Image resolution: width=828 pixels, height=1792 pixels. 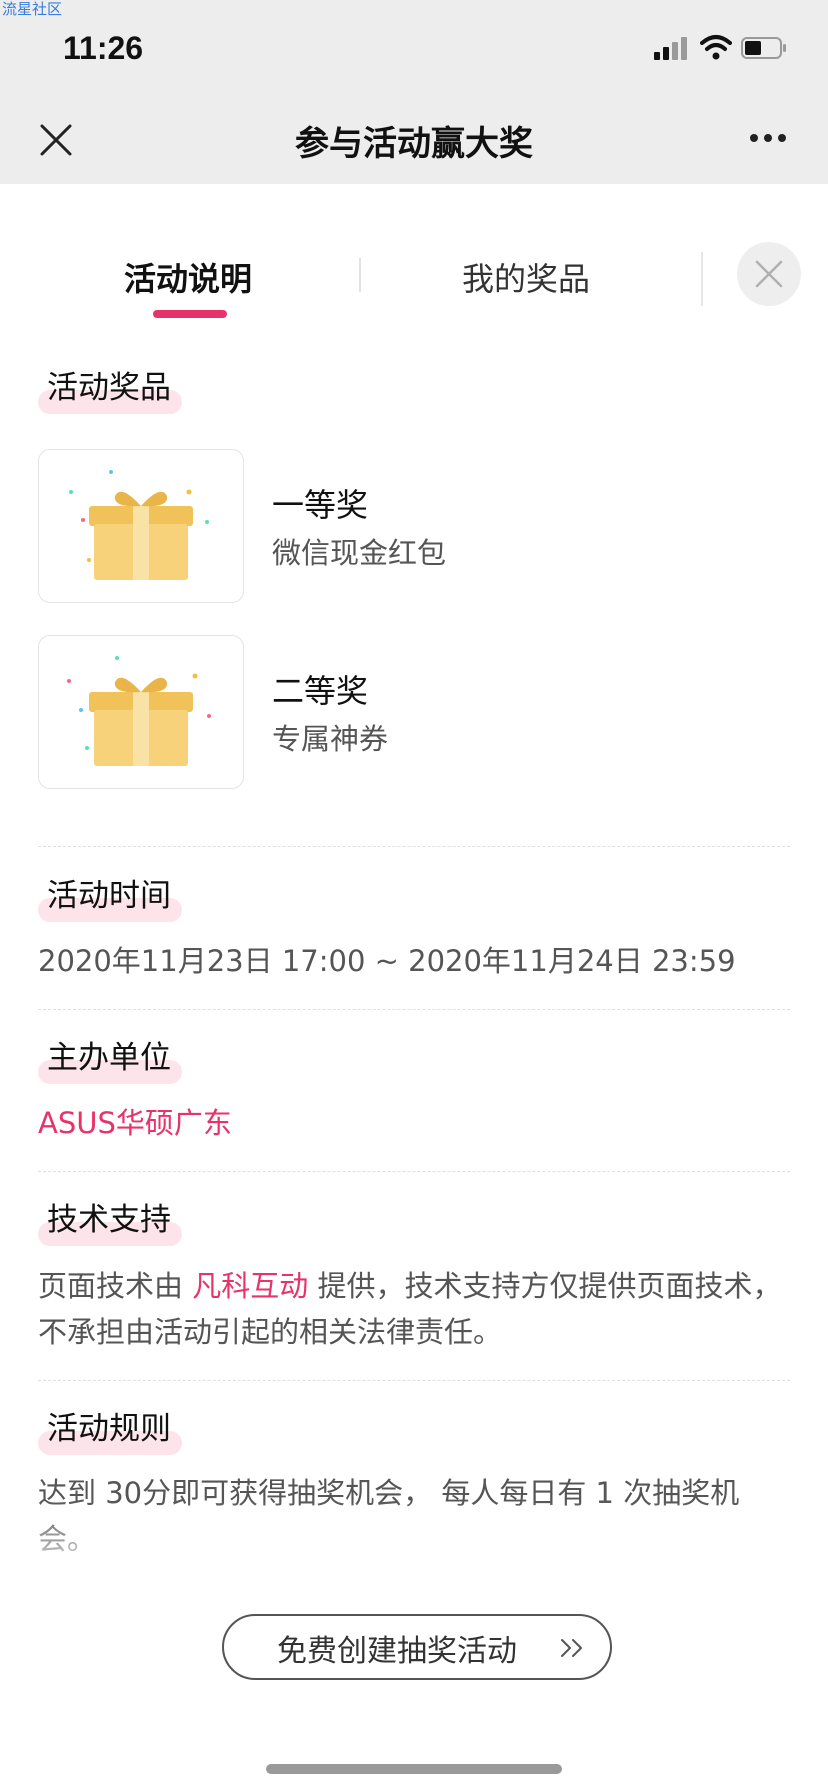 I want to click on prize-description: 专属神券, so click(x=330, y=739).